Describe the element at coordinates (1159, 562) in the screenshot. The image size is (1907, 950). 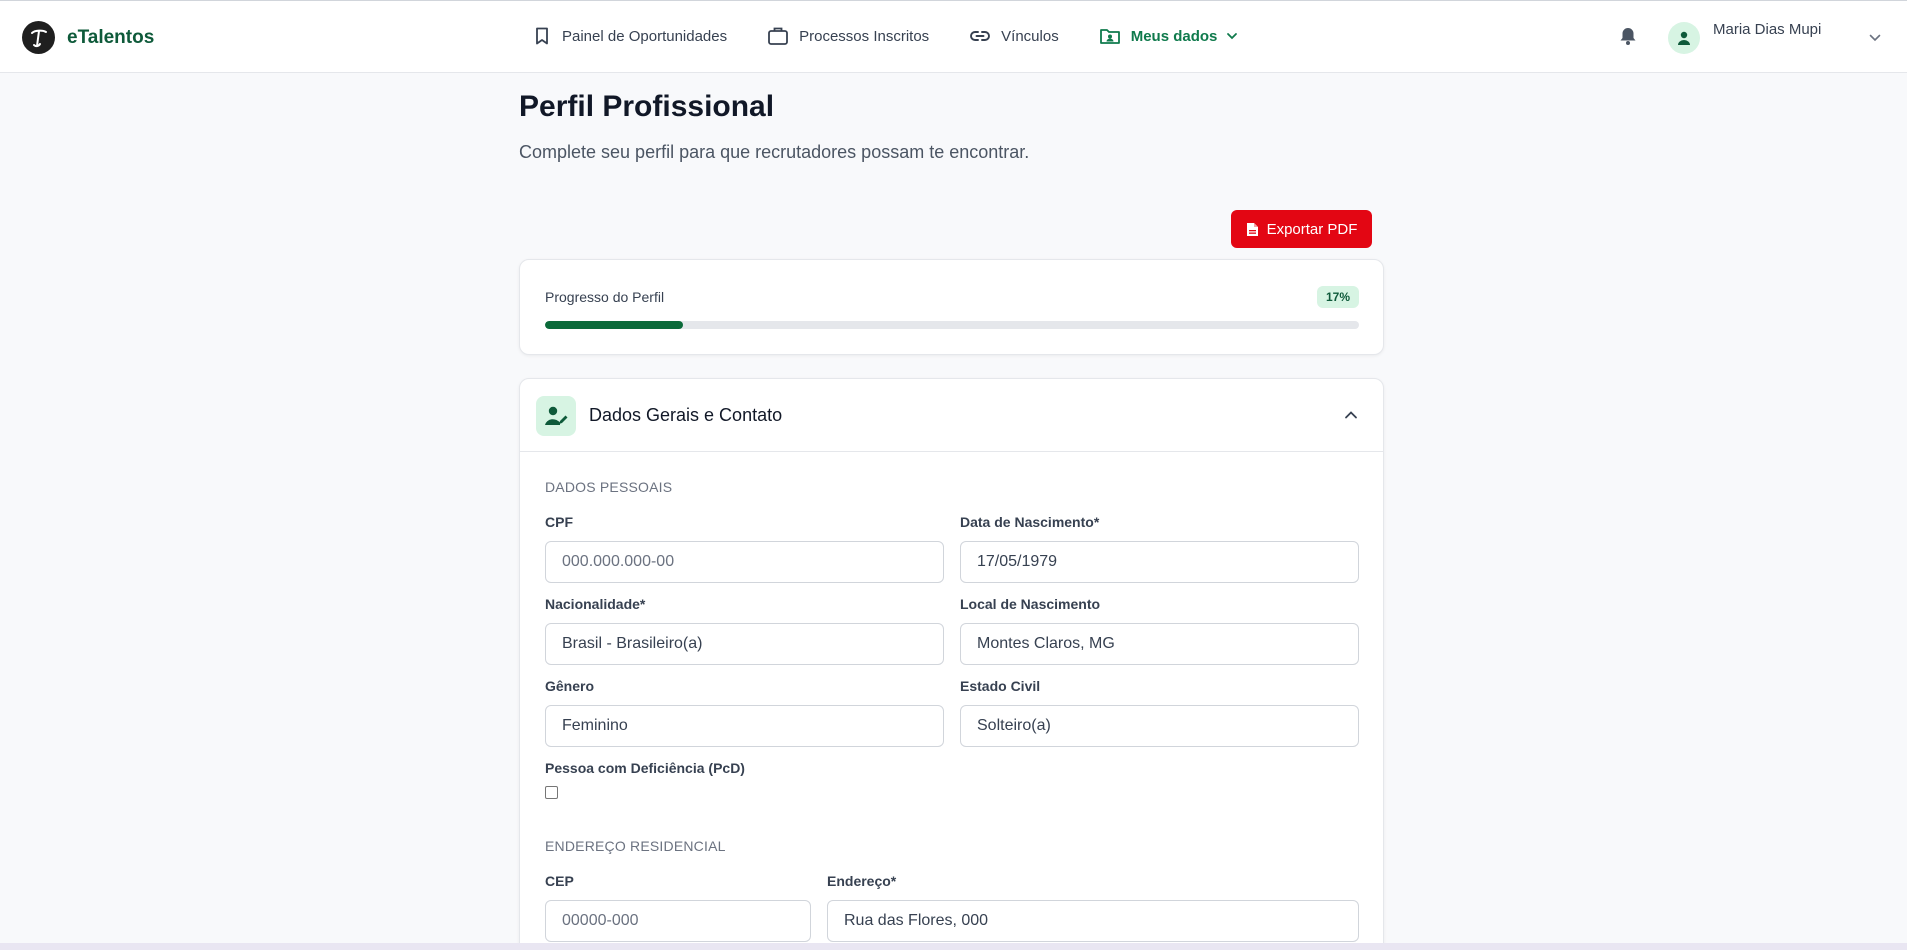
I see `birth-date-input` at that location.